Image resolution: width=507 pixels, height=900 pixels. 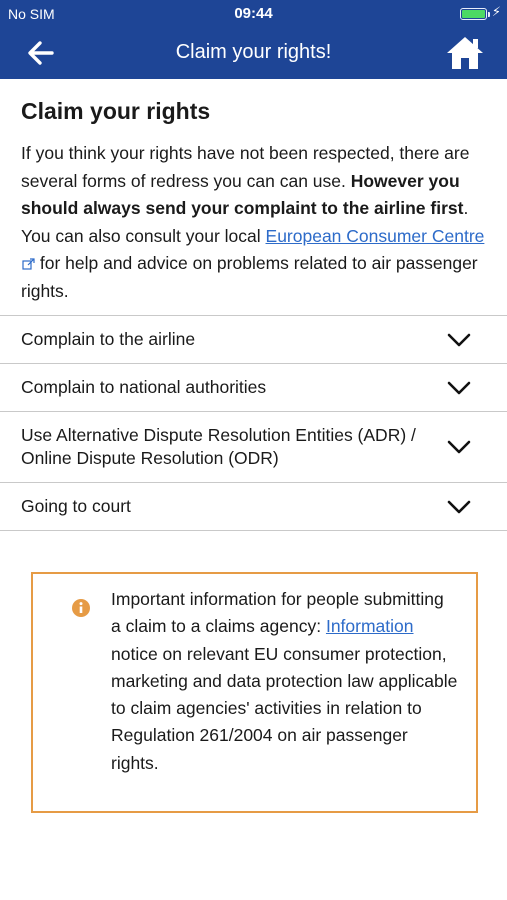 I want to click on screen-title: Claim your rights!, so click(x=253, y=52).